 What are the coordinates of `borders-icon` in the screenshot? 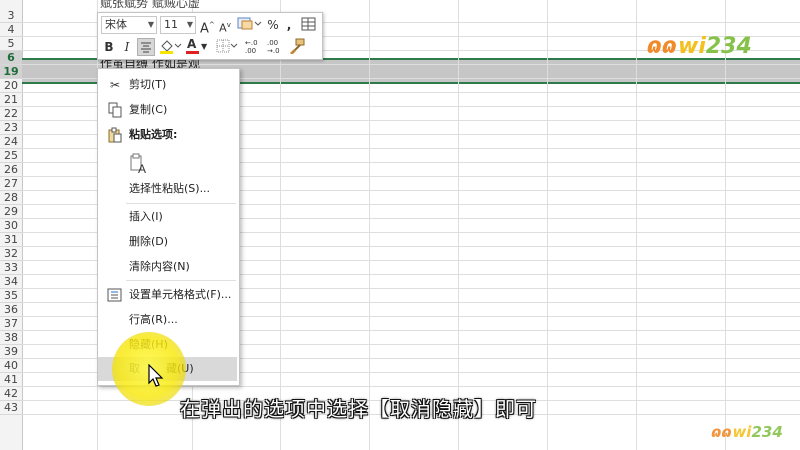 It's located at (227, 46).